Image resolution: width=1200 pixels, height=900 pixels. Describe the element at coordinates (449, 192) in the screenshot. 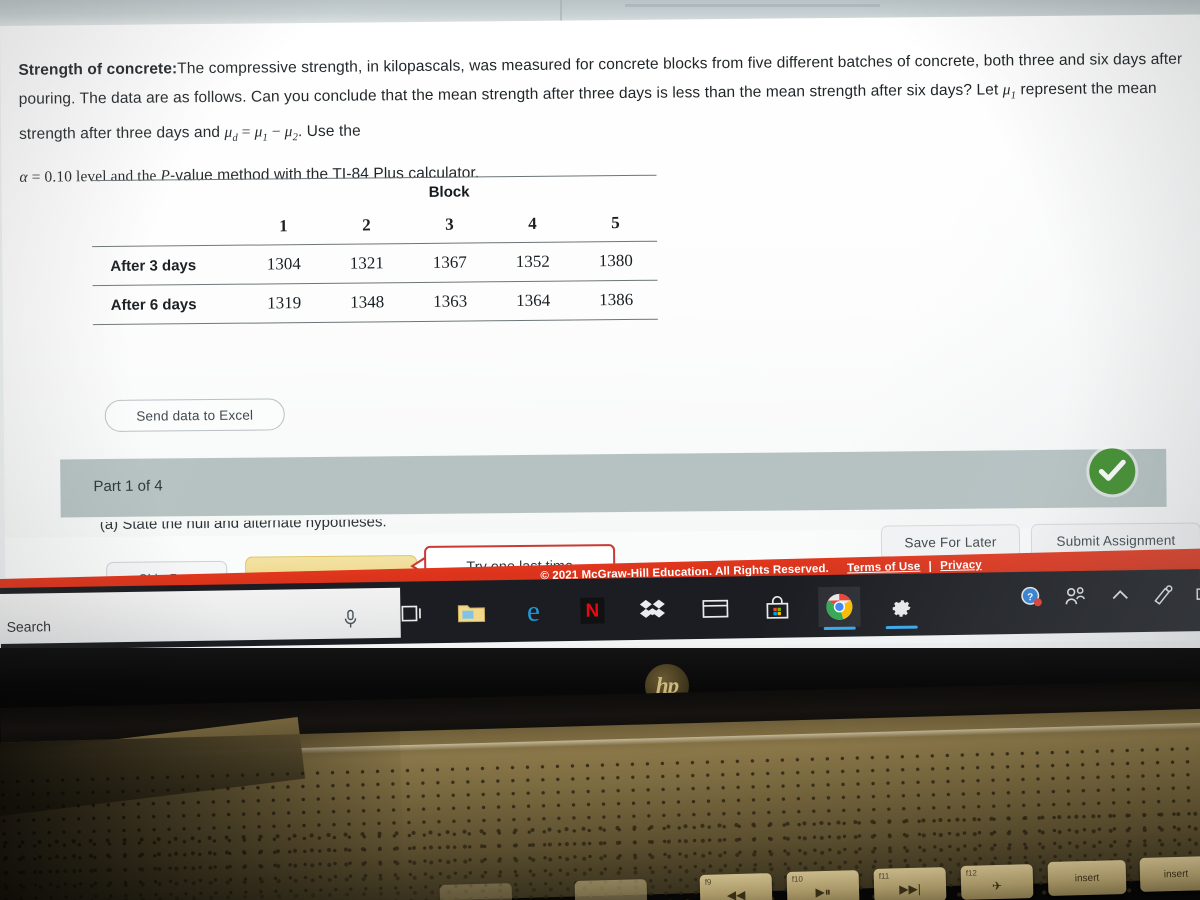

I see `table-group-header: Block` at that location.